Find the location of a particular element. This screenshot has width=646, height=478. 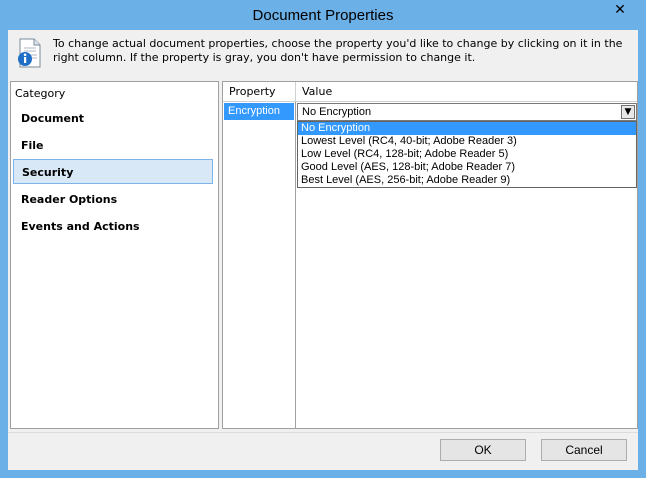

column-header-value: Value is located at coordinates (466, 92).